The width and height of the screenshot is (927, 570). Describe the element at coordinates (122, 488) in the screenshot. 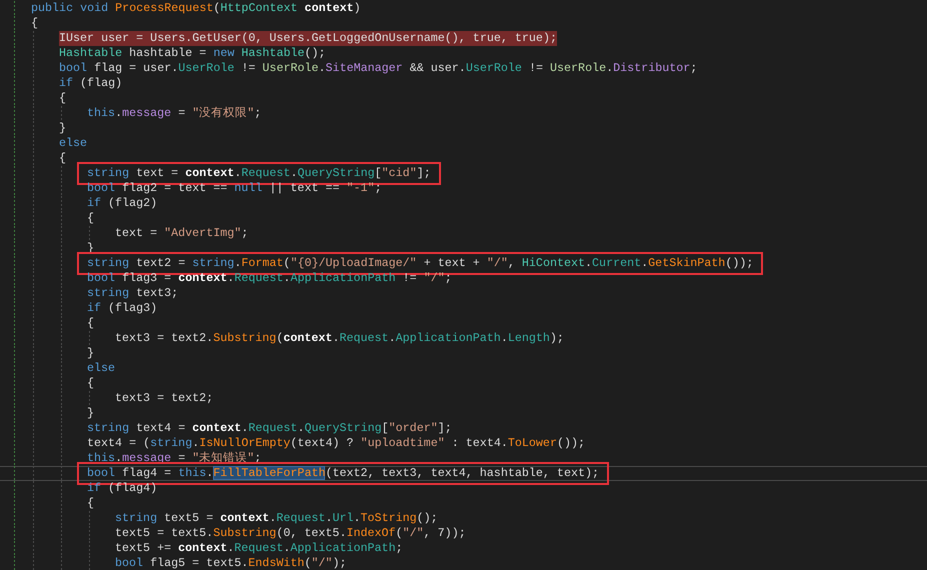

I see `code-line: if (flag4)` at that location.